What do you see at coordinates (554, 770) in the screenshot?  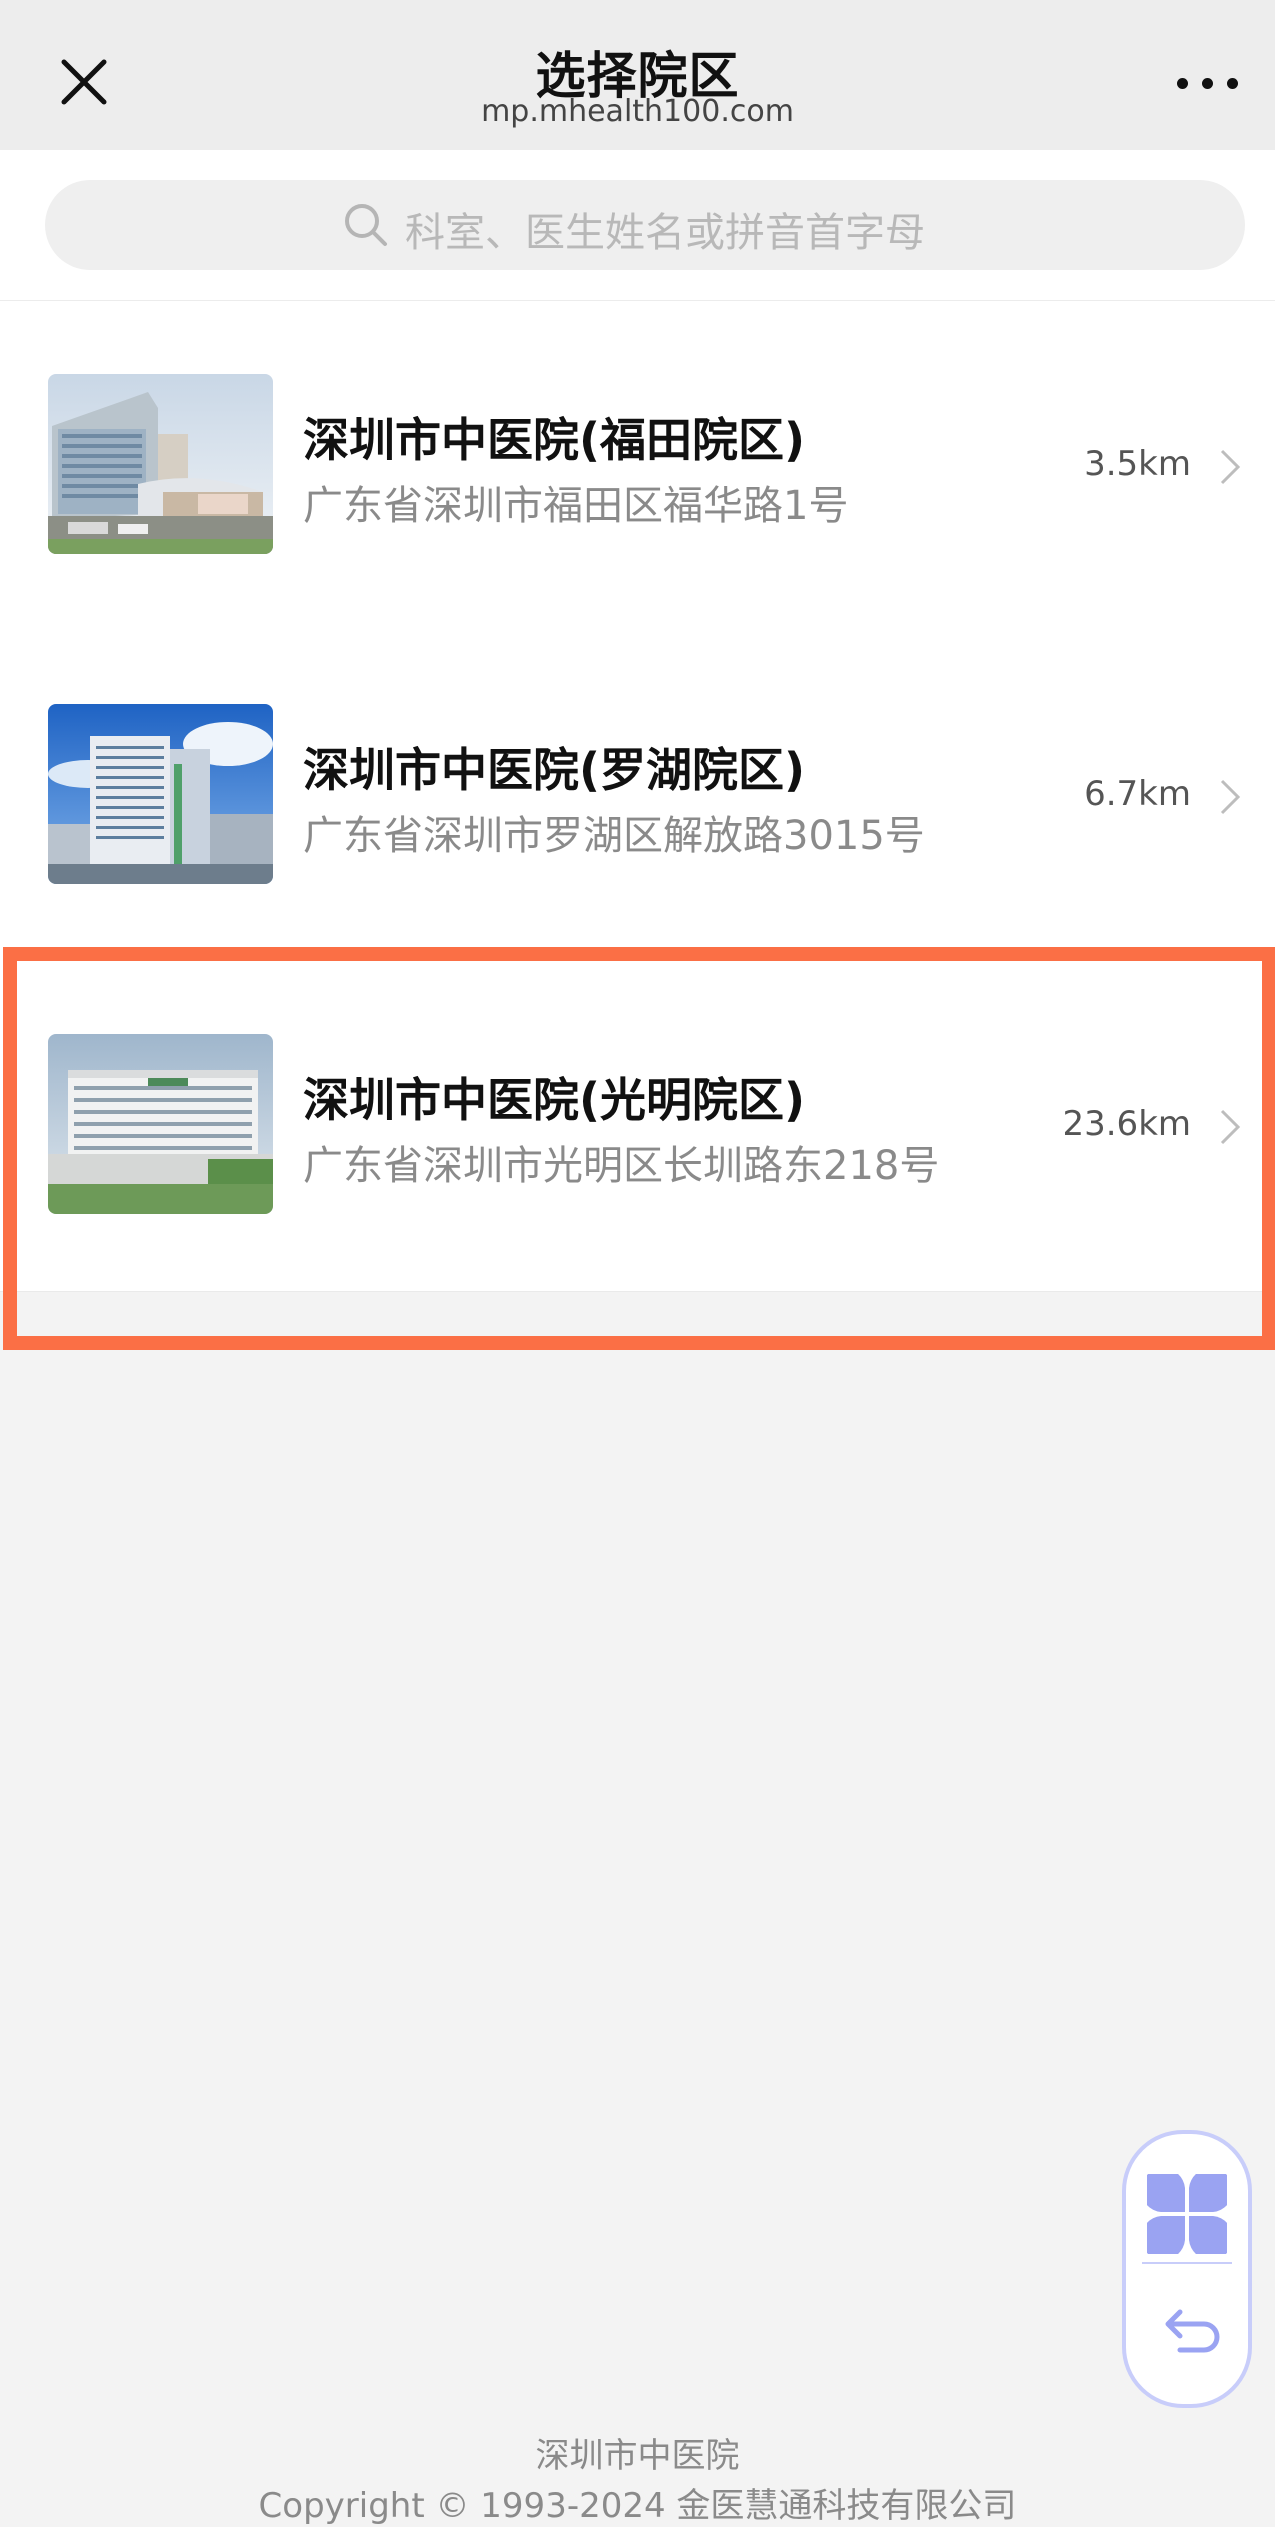 I see `campus-name: 深圳市中医院(罗湖院区)` at bounding box center [554, 770].